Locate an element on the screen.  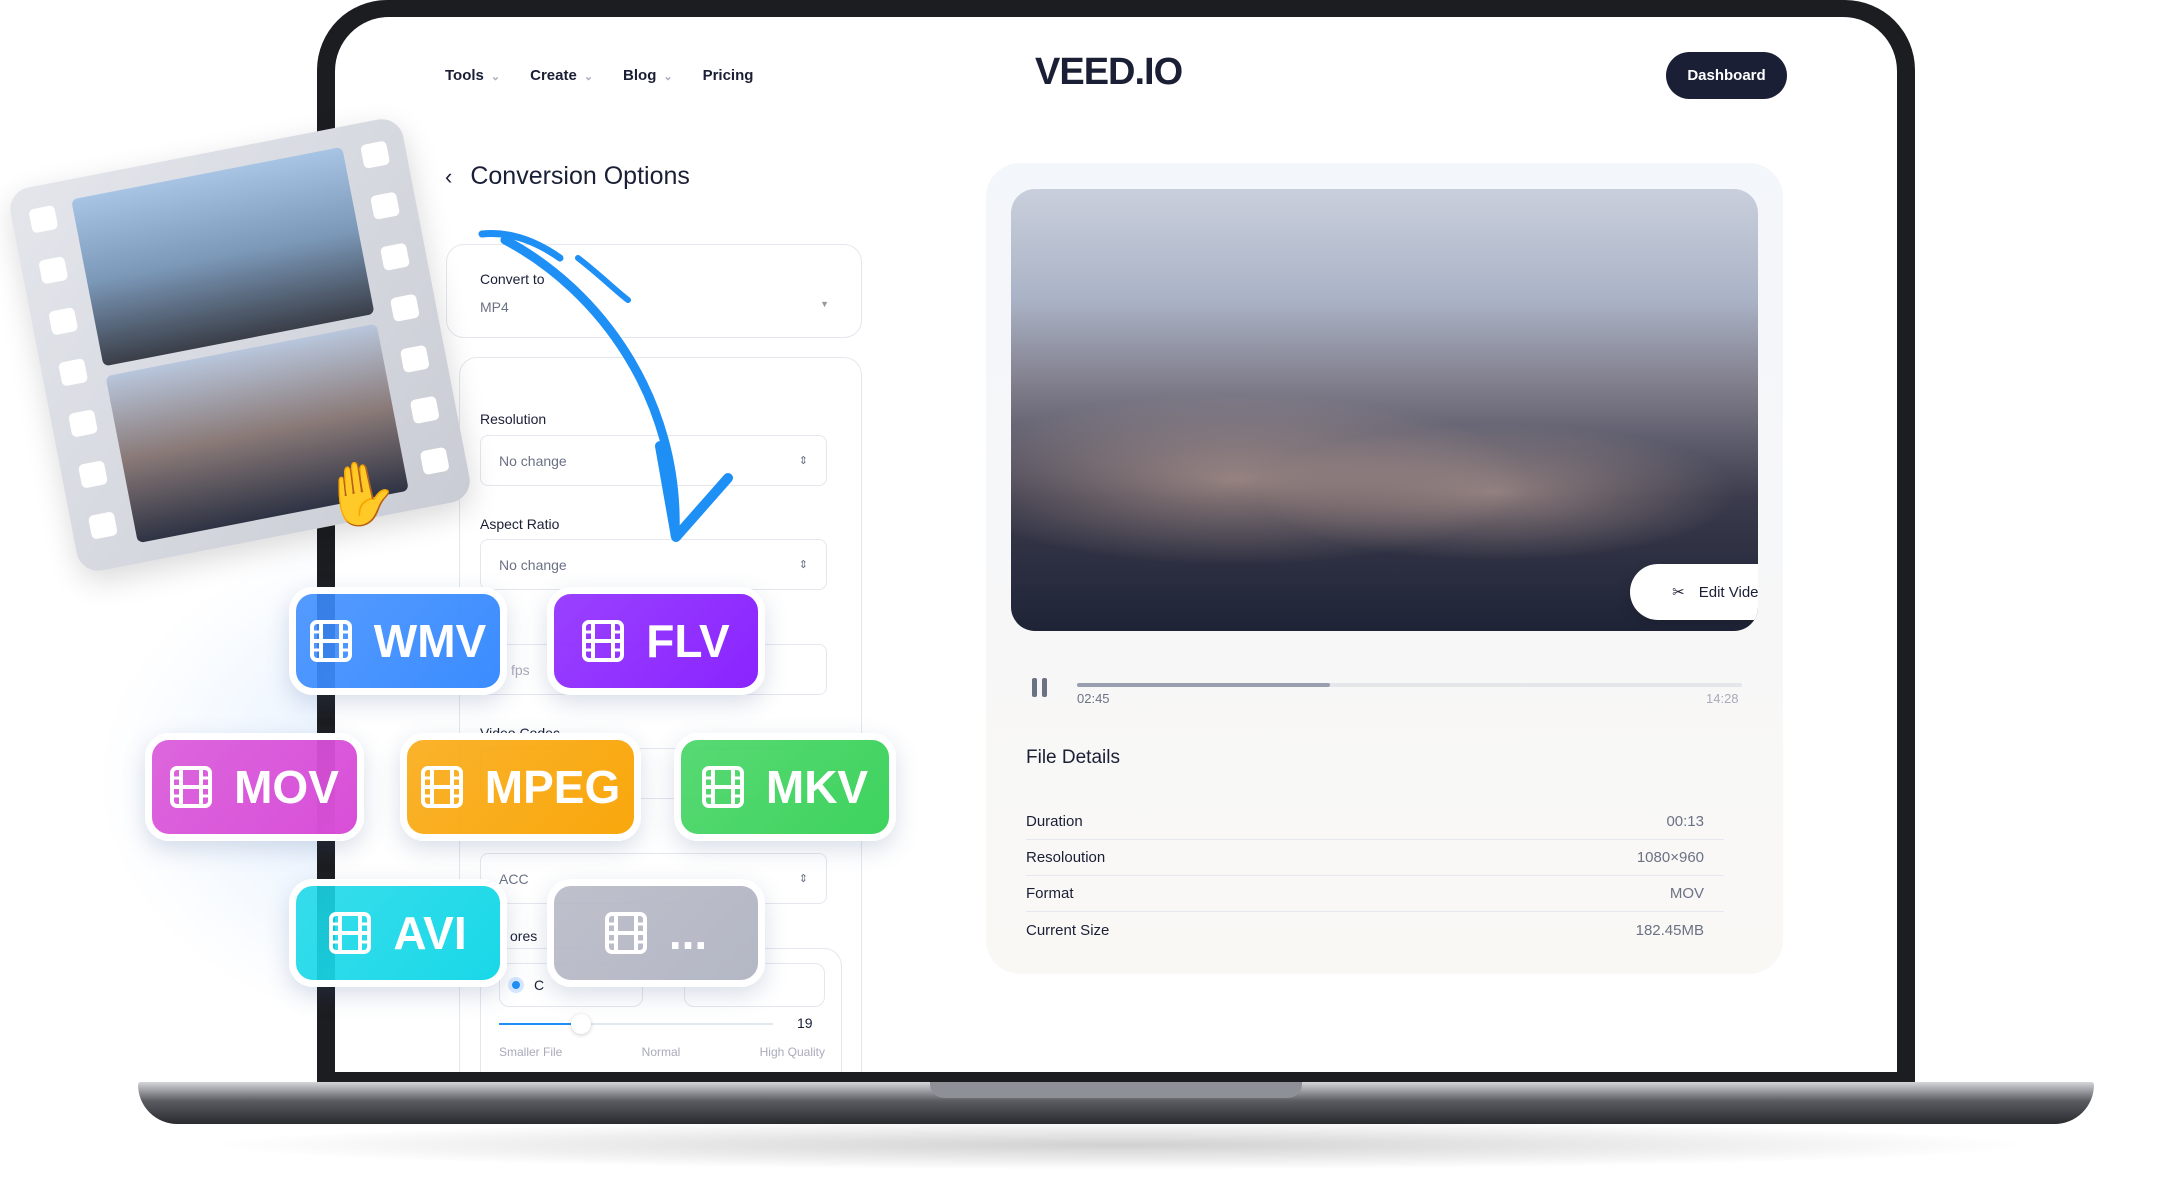
format-tile-mpeg: MPEG is located at coordinates (520, 787).